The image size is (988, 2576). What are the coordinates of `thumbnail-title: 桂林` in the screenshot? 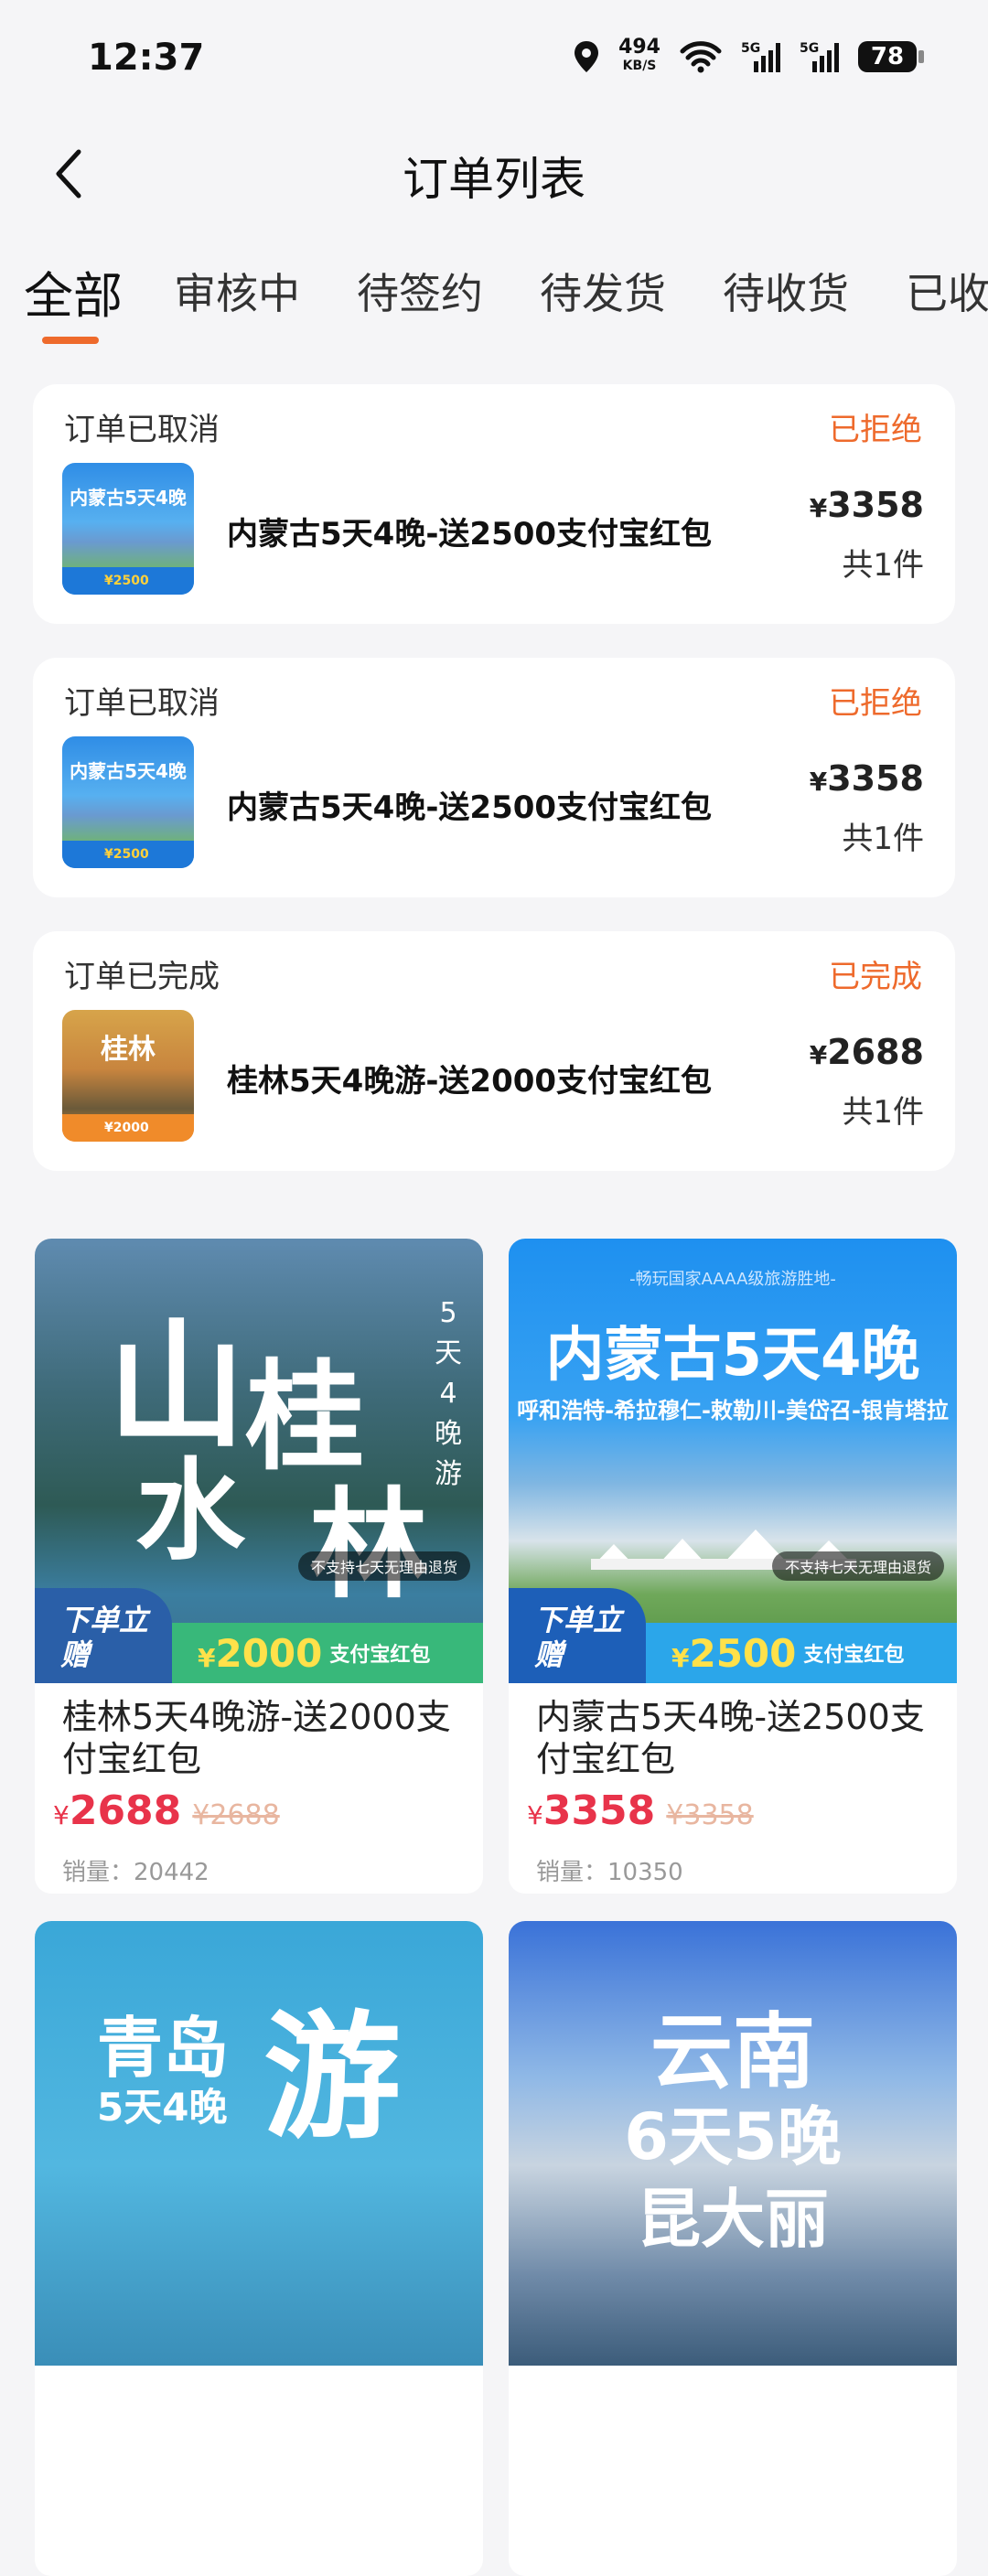 It's located at (129, 1050).